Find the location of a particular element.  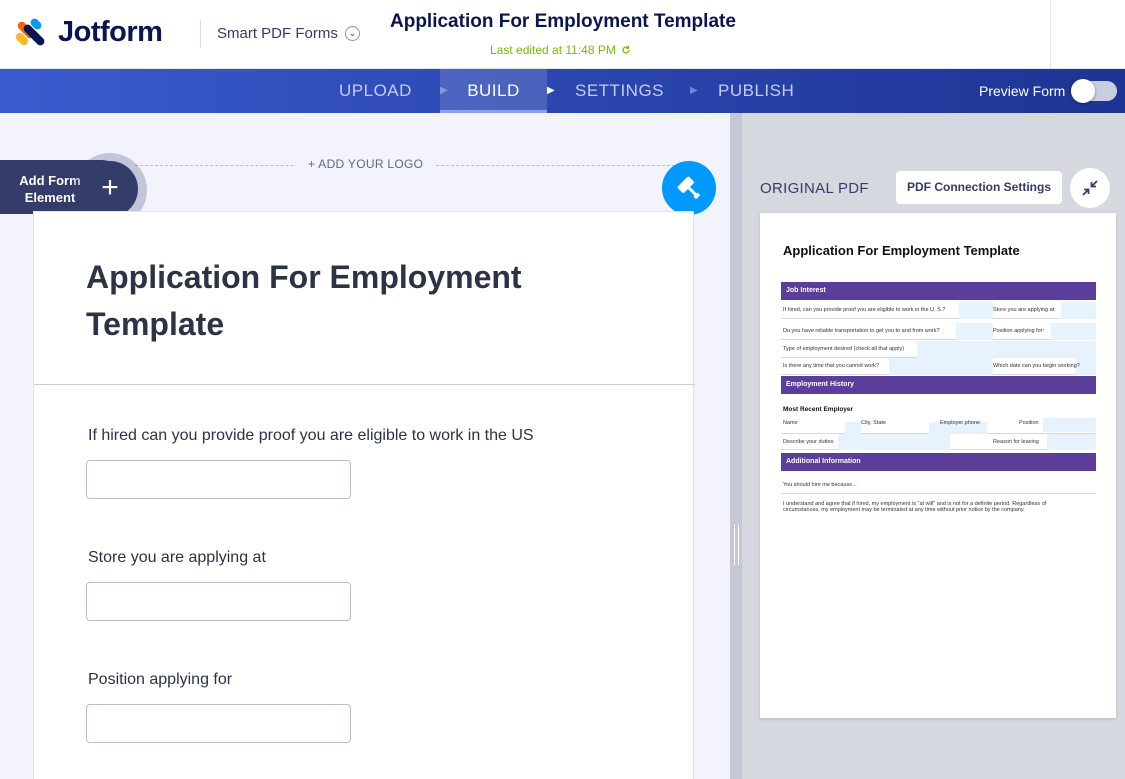

product-switcher: Smart PDF Forms ⌄ is located at coordinates (288, 33).